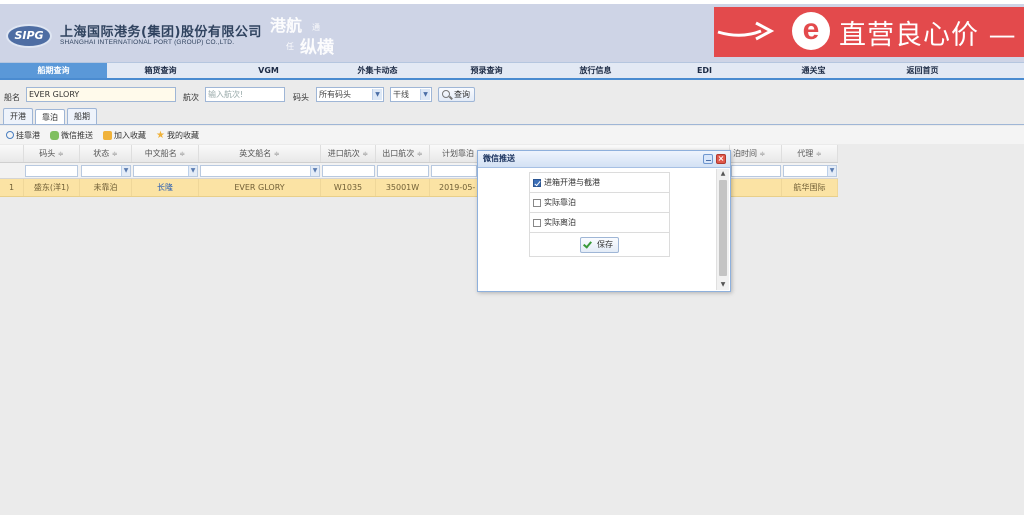 This screenshot has height=515, width=1024. I want to click on column-header-cn-name: 中文船名 ≑, so click(165, 153).